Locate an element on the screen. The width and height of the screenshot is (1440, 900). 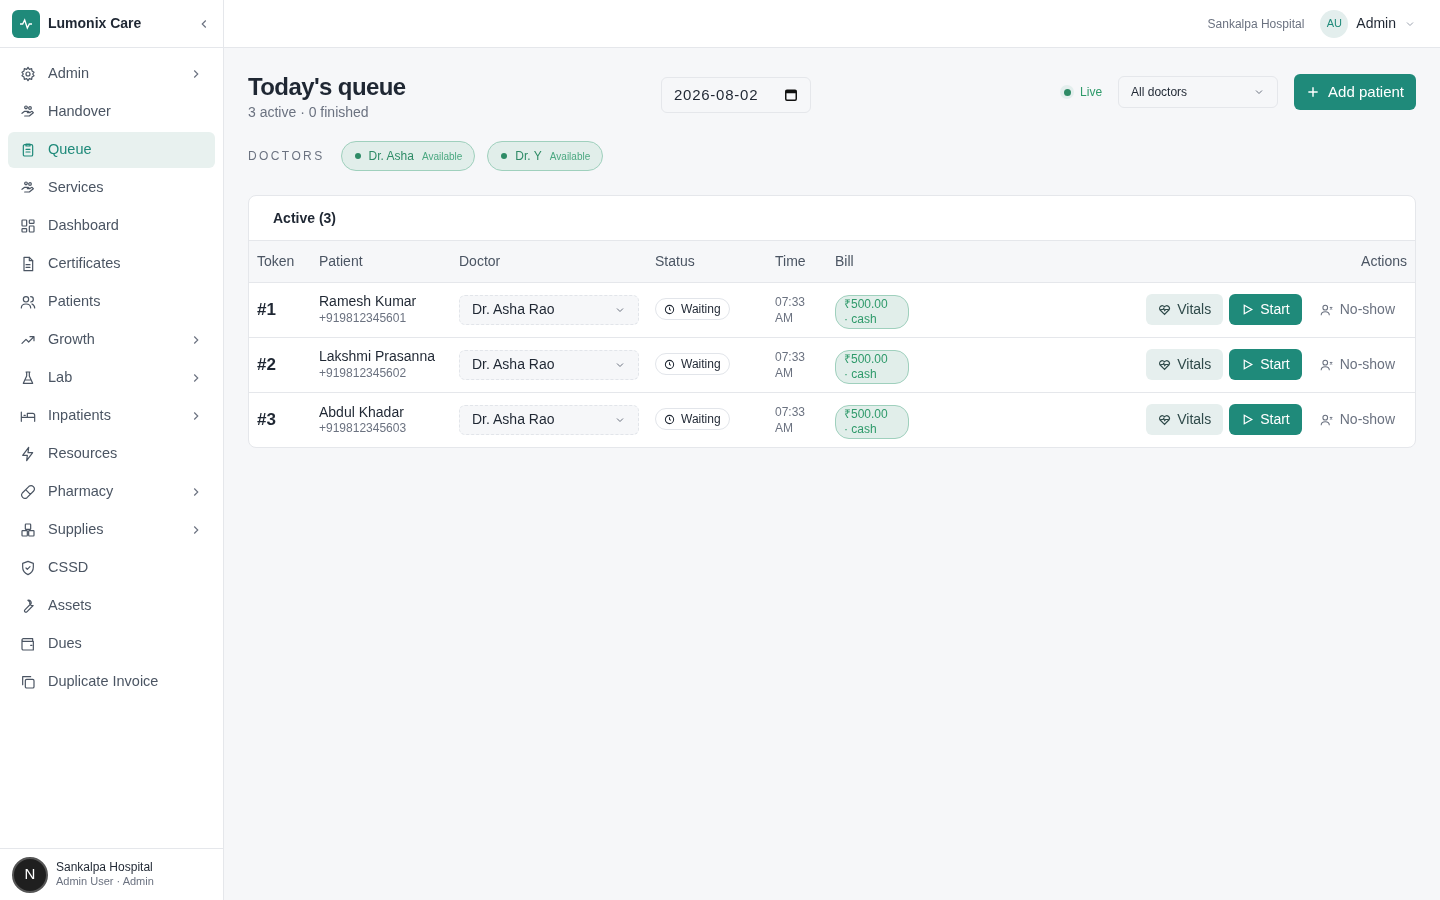
sidebar-item: Pharmacy is located at coordinates (111, 492).